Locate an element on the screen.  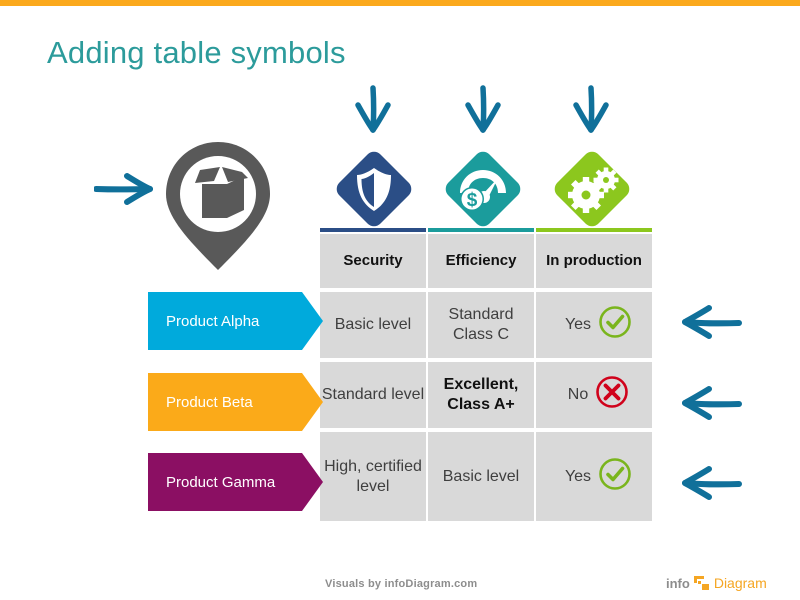
table-cell-production-gamma: Yes is located at coordinates (594, 476).